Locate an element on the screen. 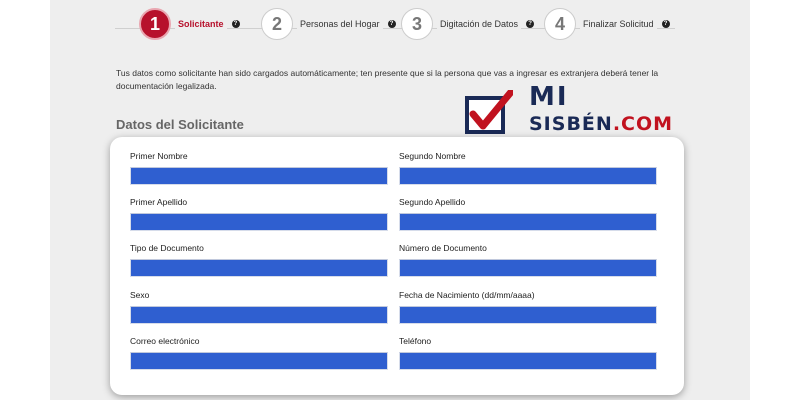 Image resolution: width=800 pixels, height=400 pixels. step-finalizar-solicitud: 4 Finalizar Solicitud ? is located at coordinates (607, 24).